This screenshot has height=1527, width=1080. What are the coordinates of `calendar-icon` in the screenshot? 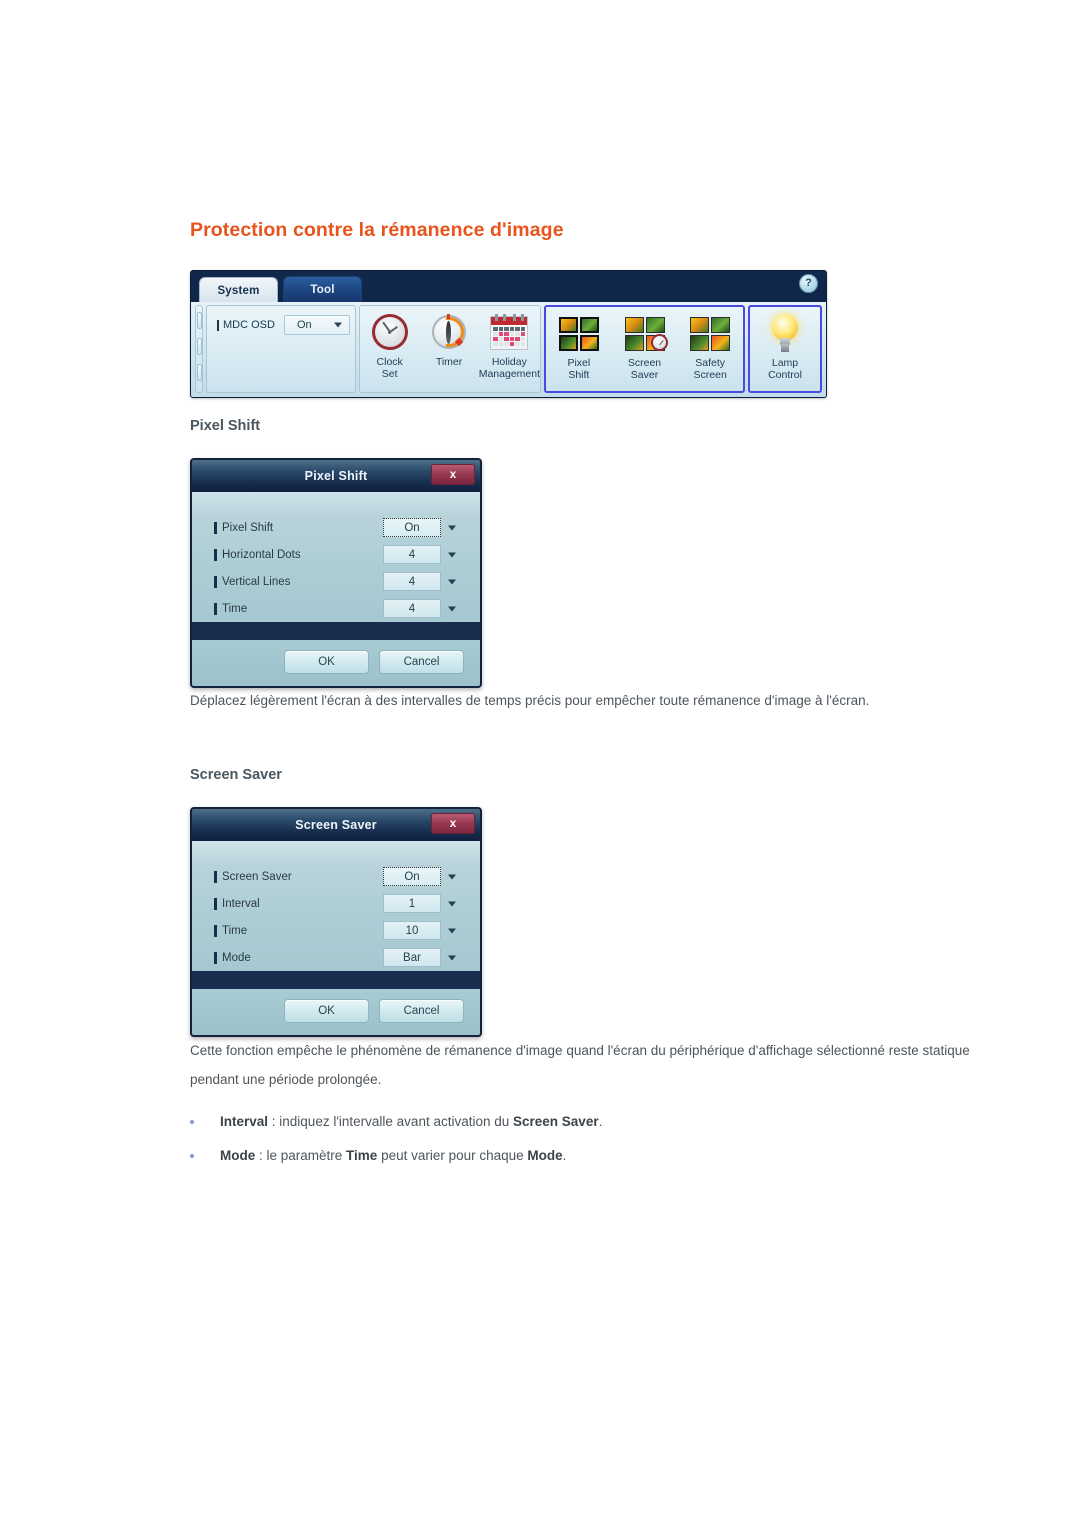 It's located at (509, 333).